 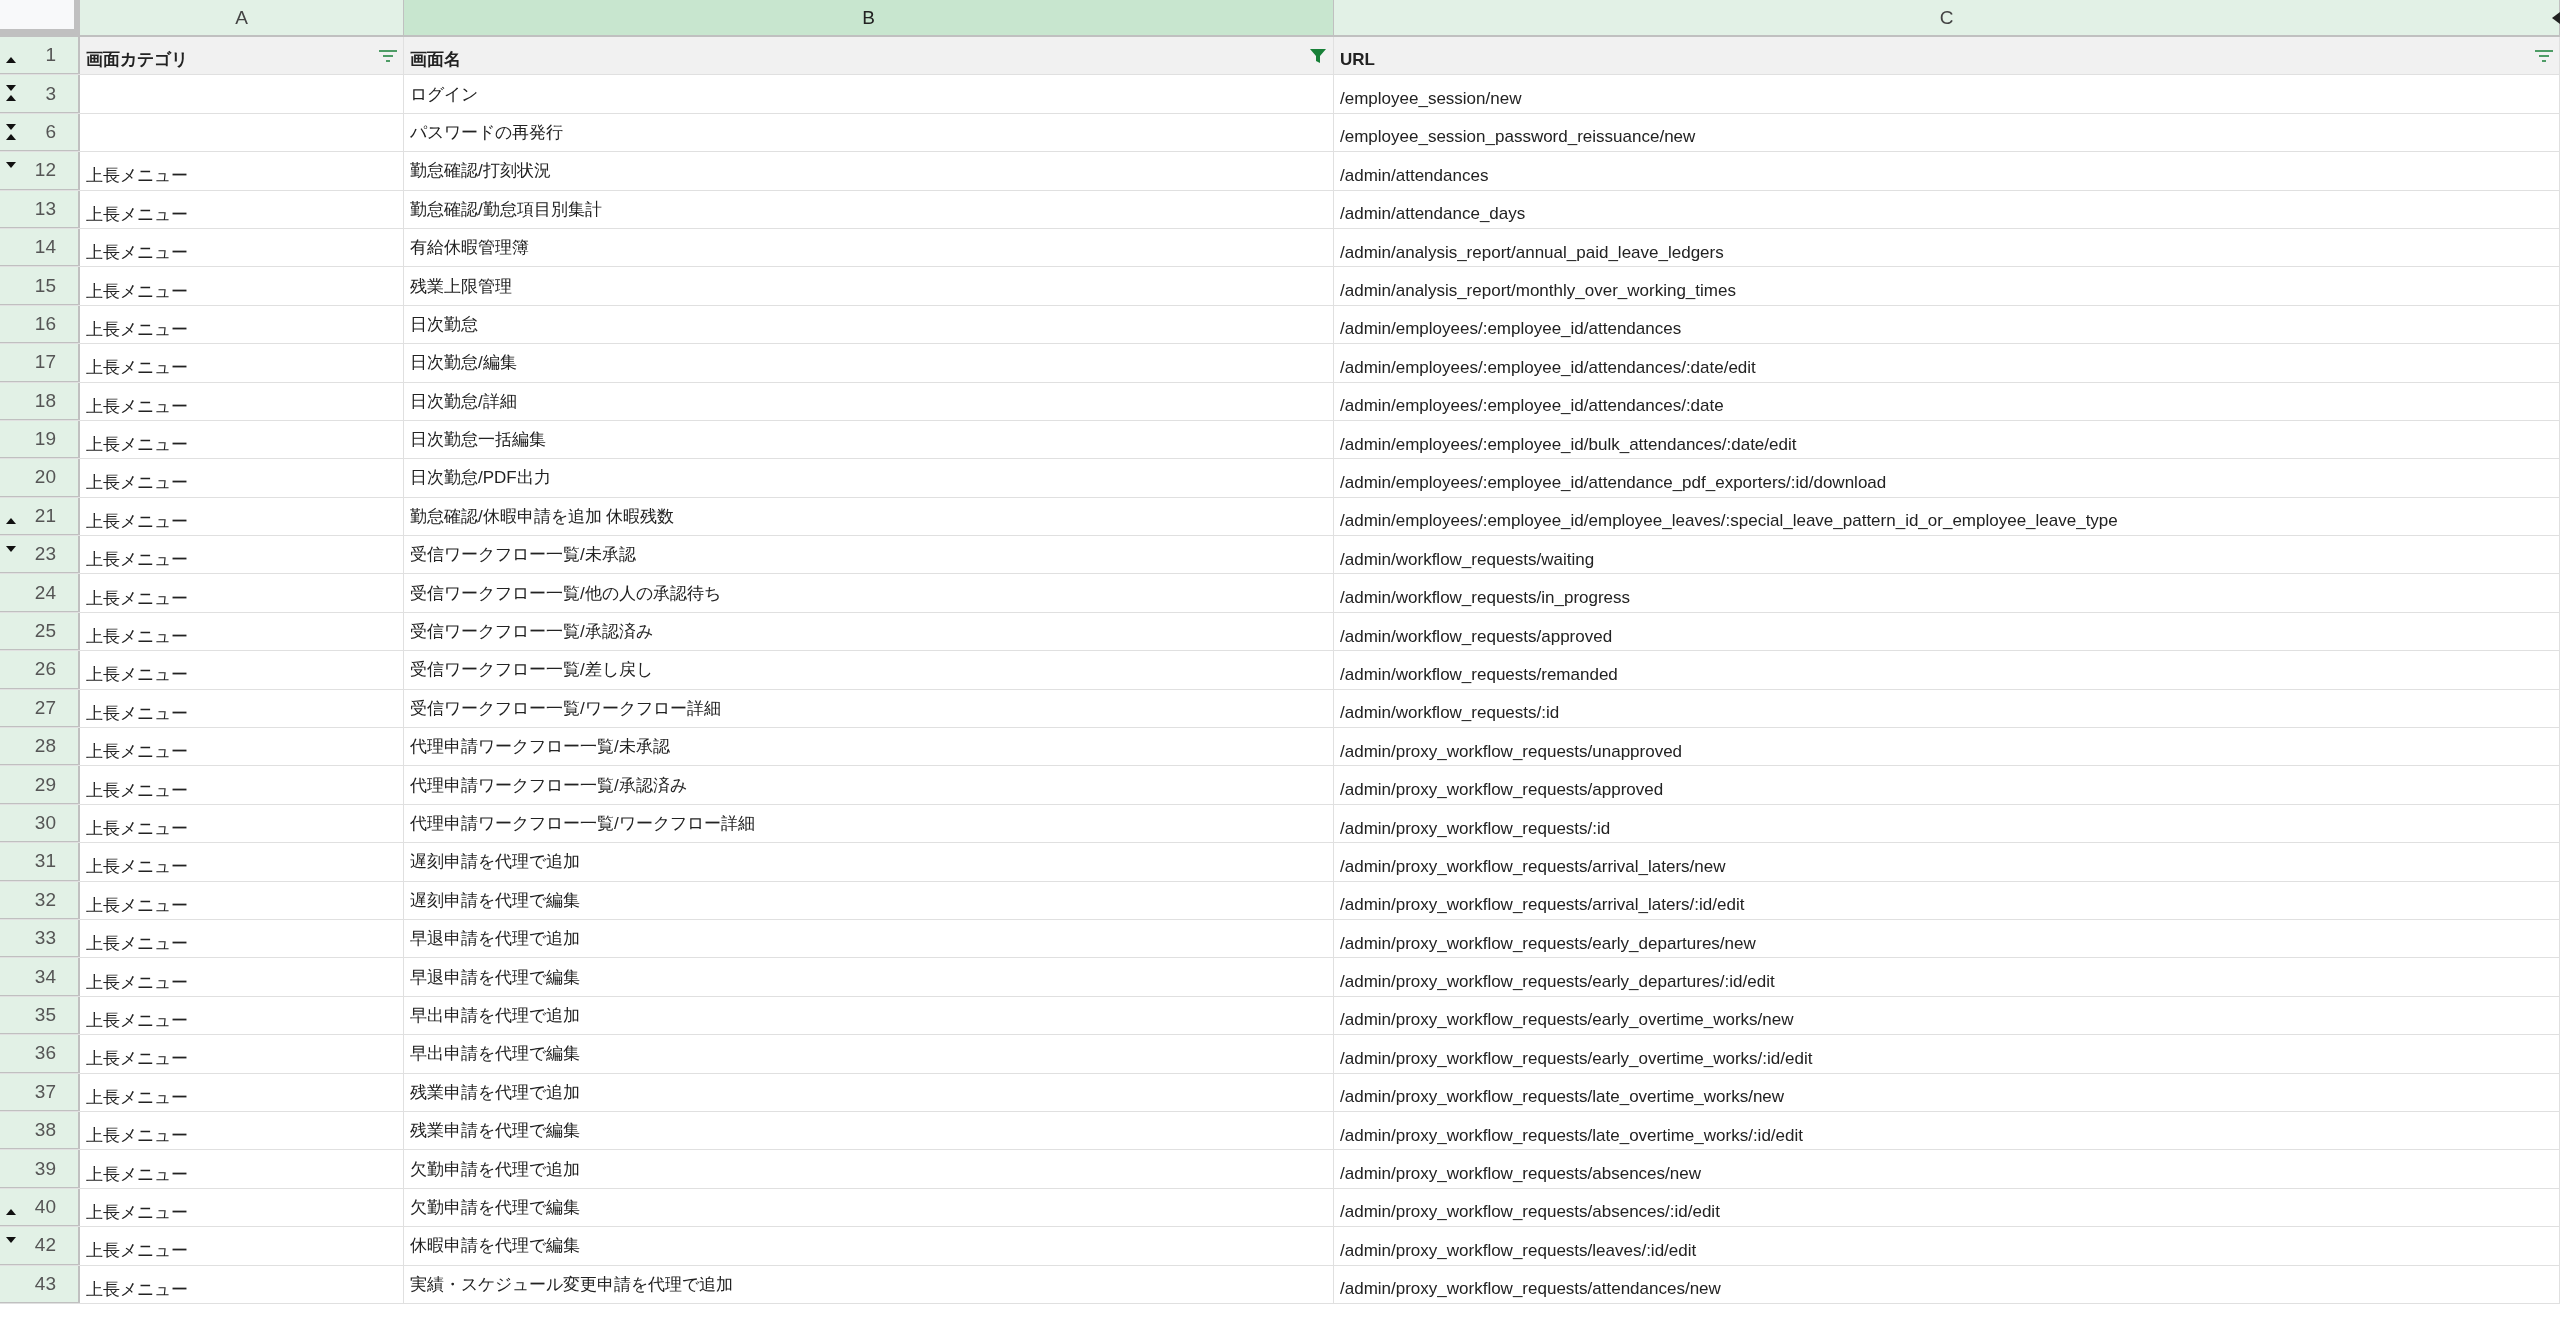 What do you see at coordinates (40, 94) in the screenshot?
I see `row-header: 3` at bounding box center [40, 94].